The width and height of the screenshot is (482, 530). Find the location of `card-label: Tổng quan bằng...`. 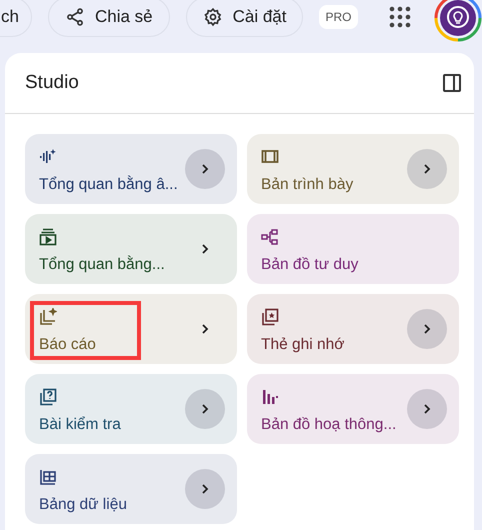

card-label: Tổng quan bằng... is located at coordinates (102, 265).